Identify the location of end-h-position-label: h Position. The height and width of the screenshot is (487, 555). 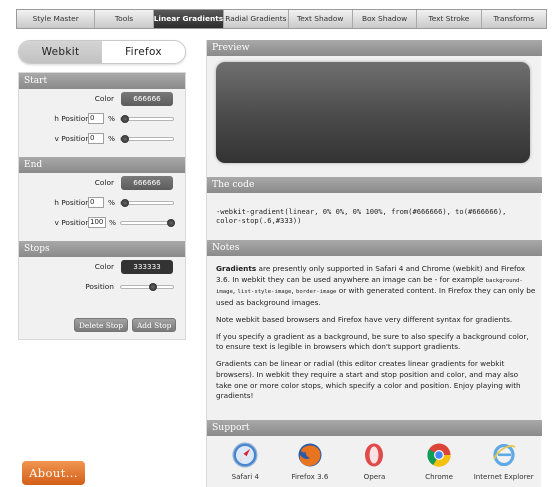
(72, 202).